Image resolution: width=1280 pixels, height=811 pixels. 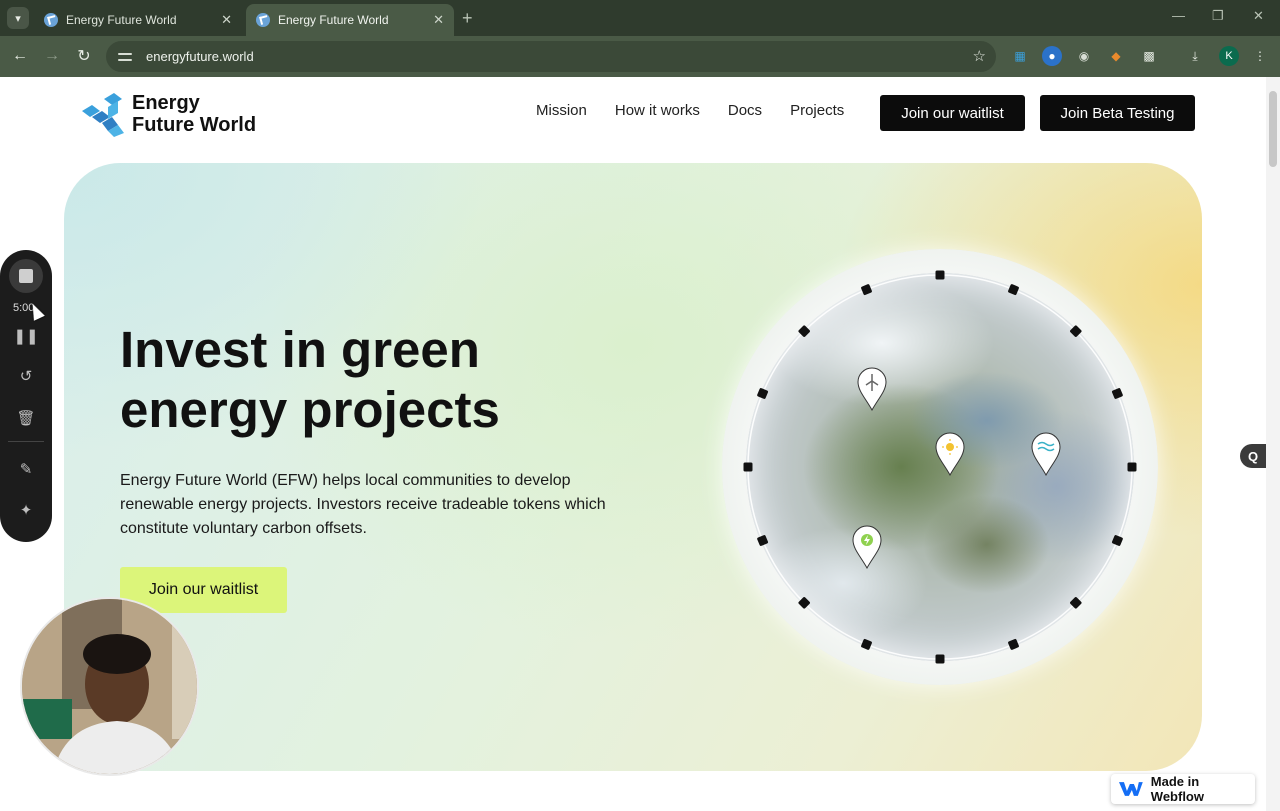 What do you see at coordinates (1253, 456) in the screenshot?
I see `side-widget-badge: Q` at bounding box center [1253, 456].